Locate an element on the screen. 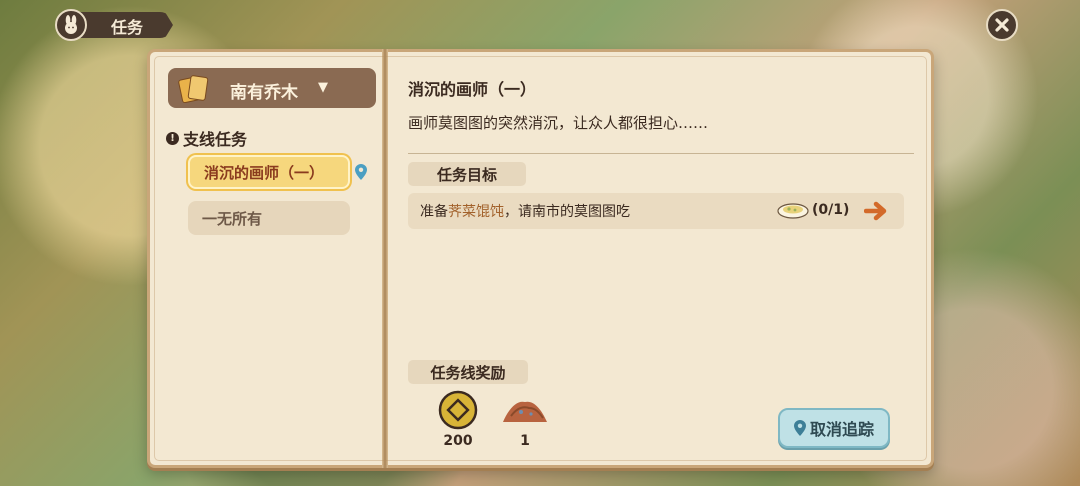  reward-coin: 200 is located at coordinates (458, 419).